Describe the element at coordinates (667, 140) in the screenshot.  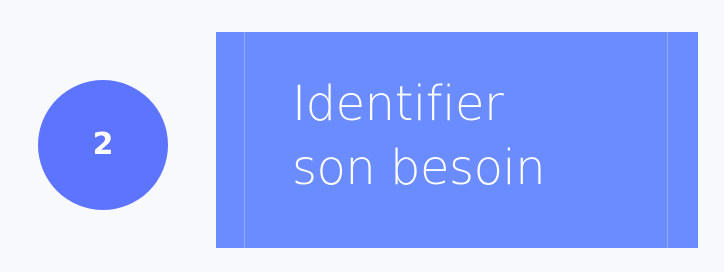
I see `card-right-rule` at that location.